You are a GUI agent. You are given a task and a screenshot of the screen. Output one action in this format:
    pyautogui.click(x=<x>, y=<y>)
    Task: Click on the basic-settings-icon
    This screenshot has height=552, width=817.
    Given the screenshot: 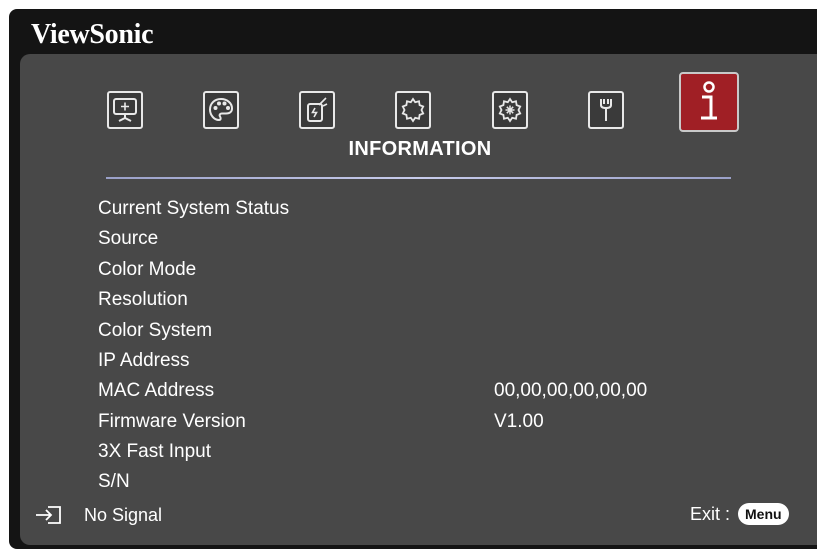 What is the action you would take?
    pyautogui.click(x=413, y=110)
    